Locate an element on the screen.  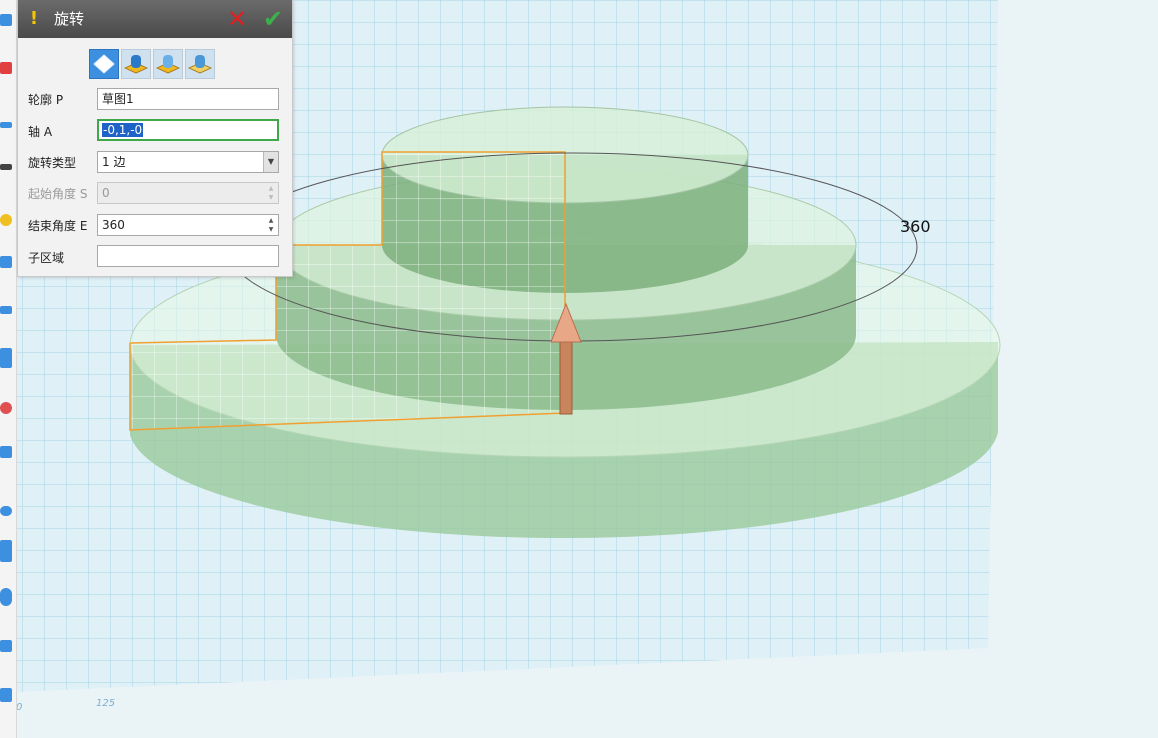
green-check-icon: ✔ is located at coordinates (273, 19).